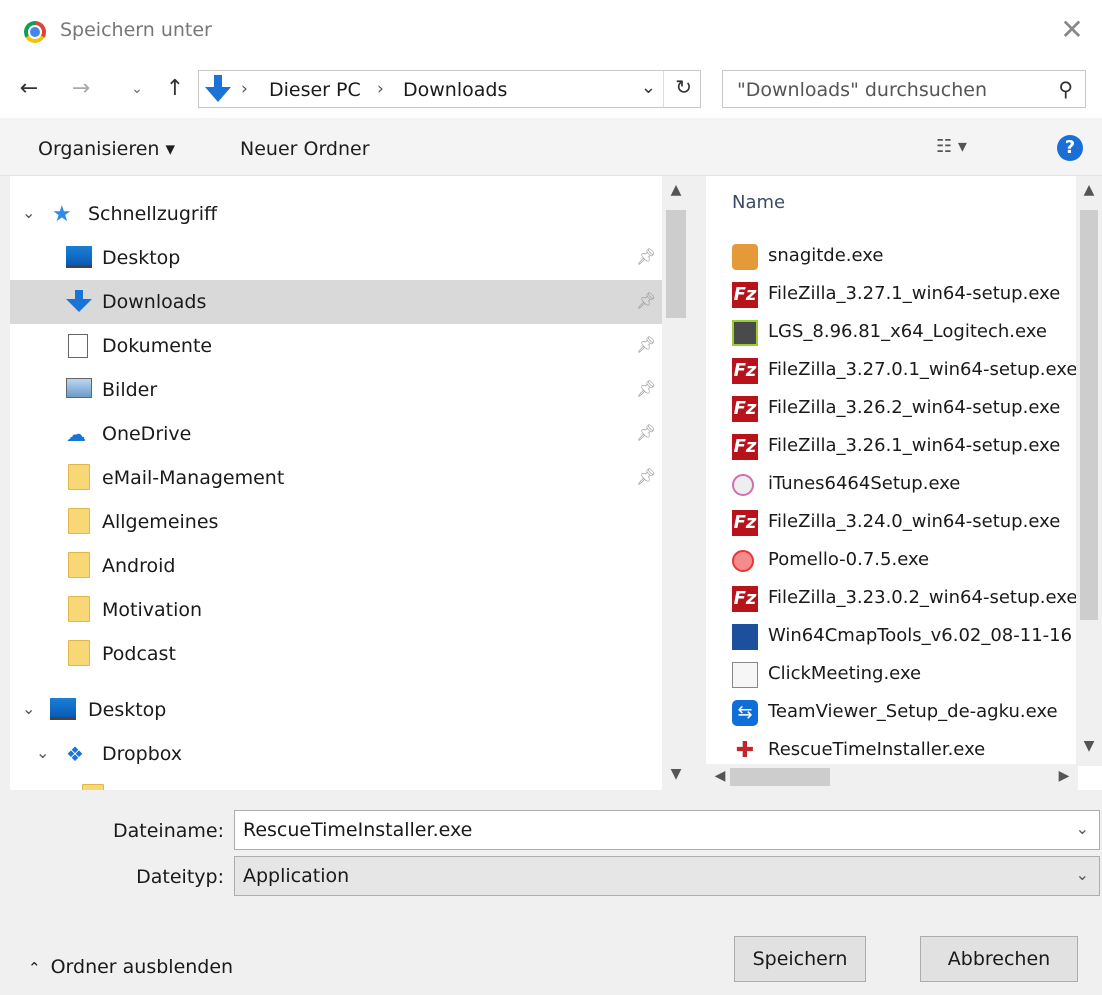 This screenshot has height=995, width=1102. I want to click on tree-item-email-management: eMail-Management 📌︎, so click(336, 478).